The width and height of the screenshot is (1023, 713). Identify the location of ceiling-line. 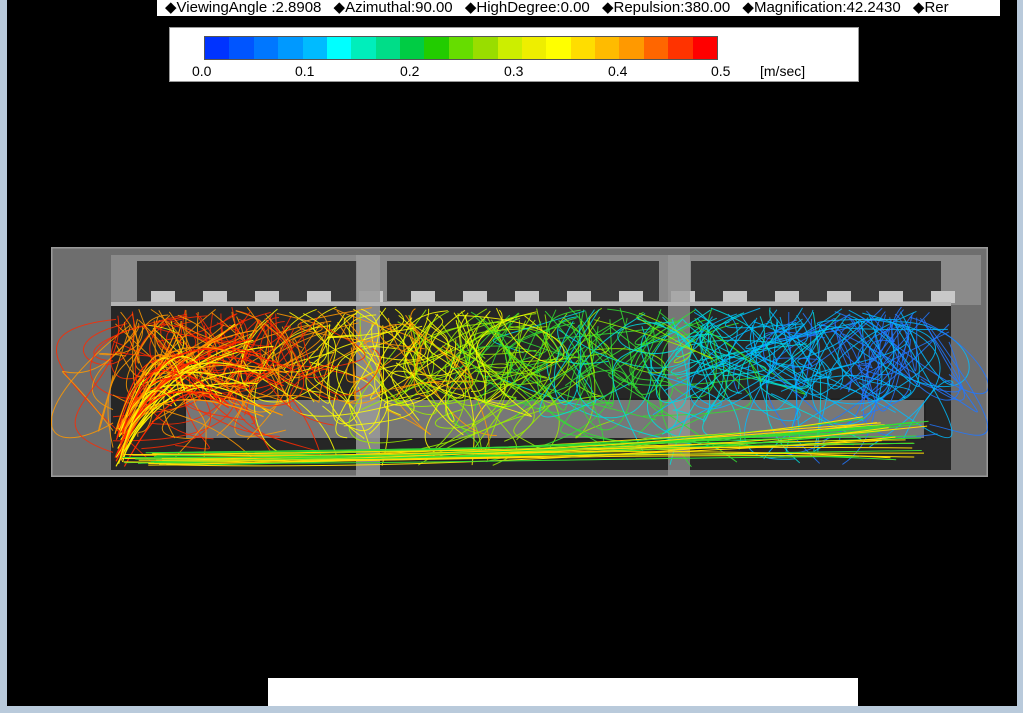
(531, 304).